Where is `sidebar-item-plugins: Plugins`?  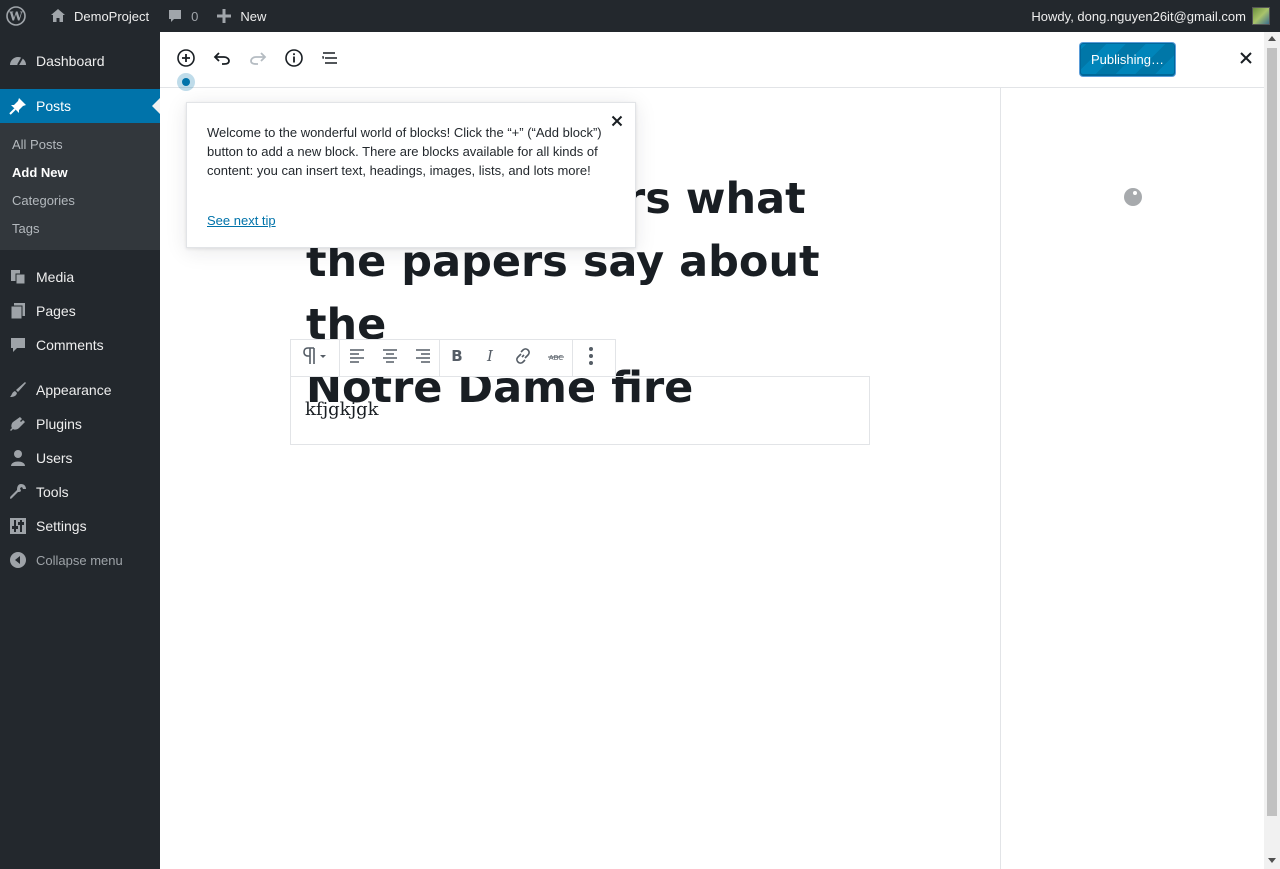 sidebar-item-plugins: Plugins is located at coordinates (80, 424).